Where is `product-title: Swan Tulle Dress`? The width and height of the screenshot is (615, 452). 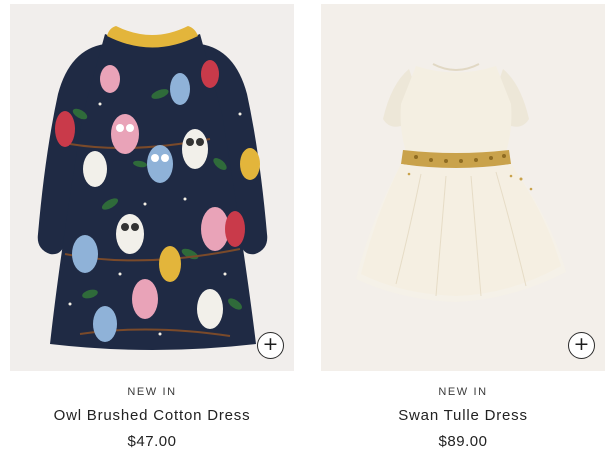 product-title: Swan Tulle Dress is located at coordinates (463, 416).